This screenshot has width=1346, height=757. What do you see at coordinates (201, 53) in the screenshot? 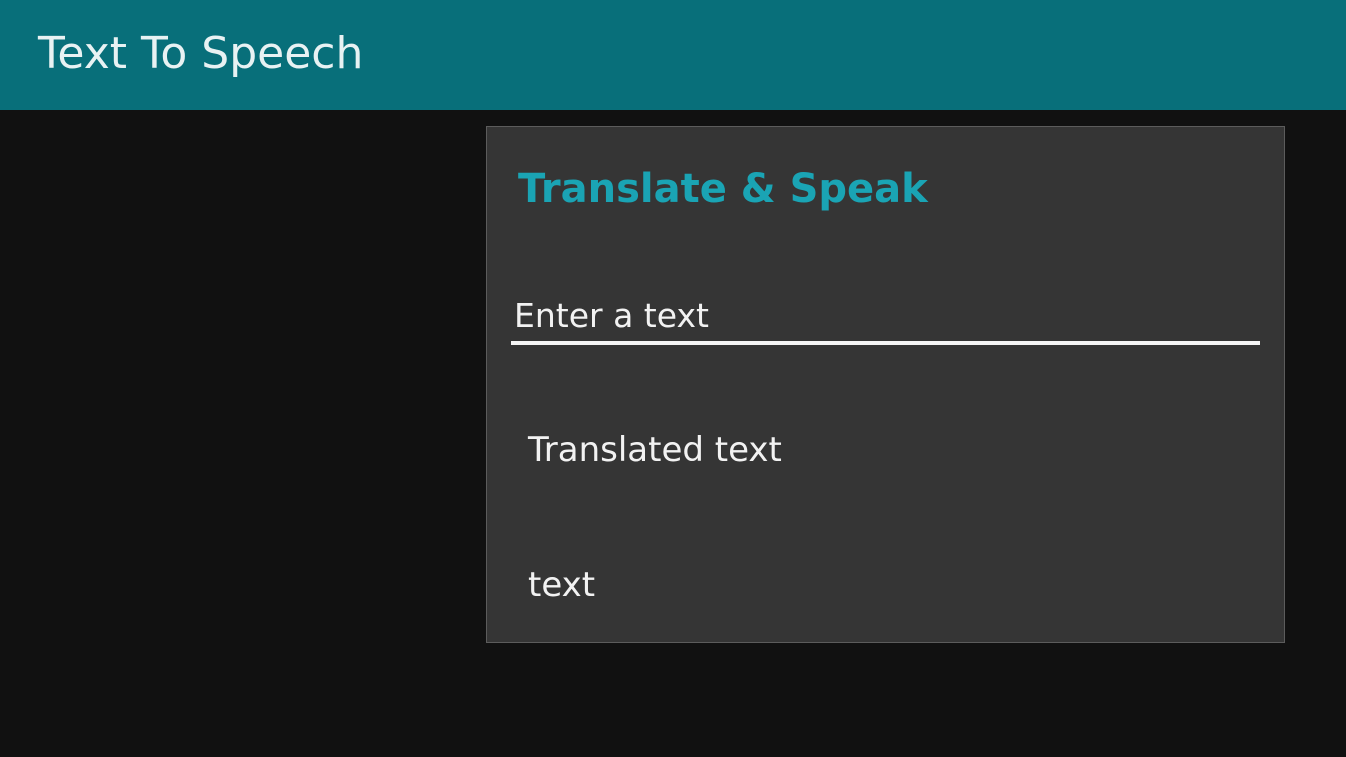
I see `app-title: Text To Speech` at bounding box center [201, 53].